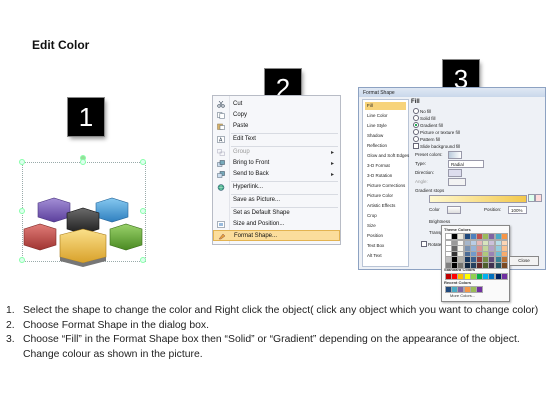 Image resolution: width=560 pixels, height=420 pixels. Describe the element at coordinates (416, 146) in the screenshot. I see `checkbox-icon` at that location.